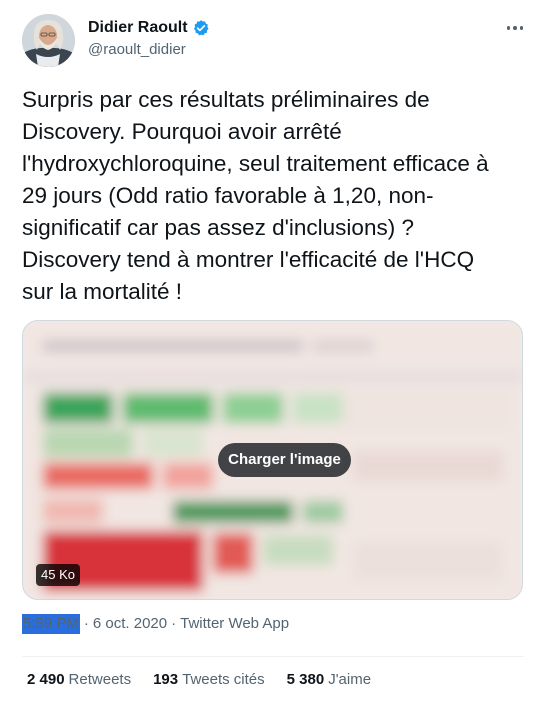  Describe the element at coordinates (149, 39) in the screenshot. I see `author-block: Didier Raoult @raoult_didier` at that location.